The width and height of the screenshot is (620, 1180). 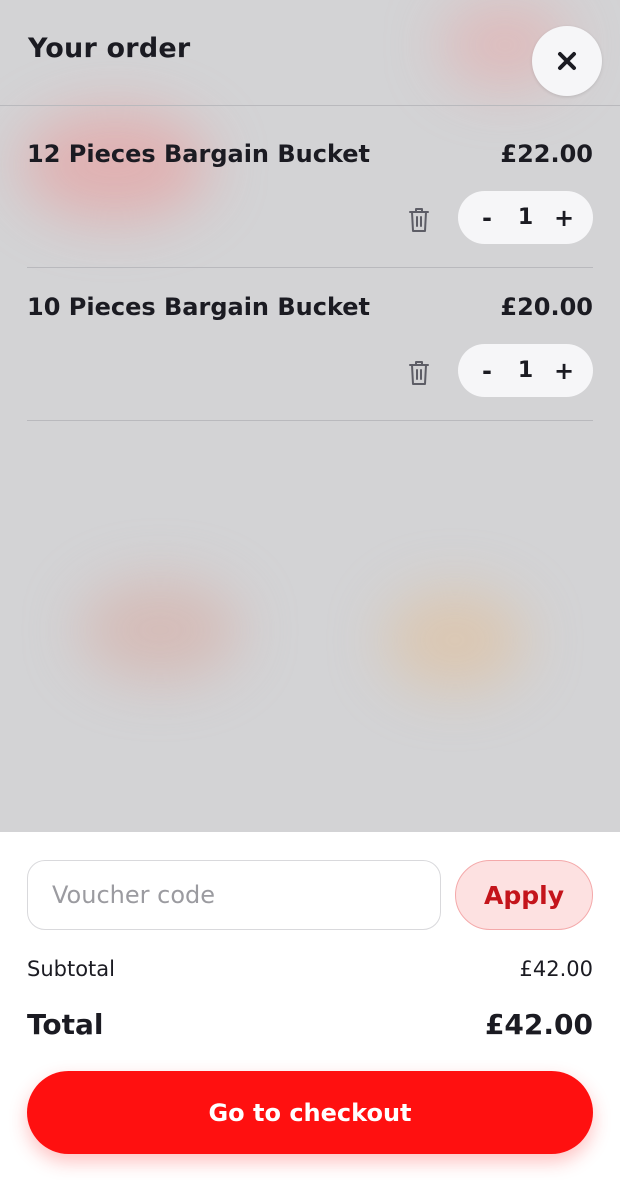 I want to click on apply-voucher-button: Apply, so click(x=524, y=895).